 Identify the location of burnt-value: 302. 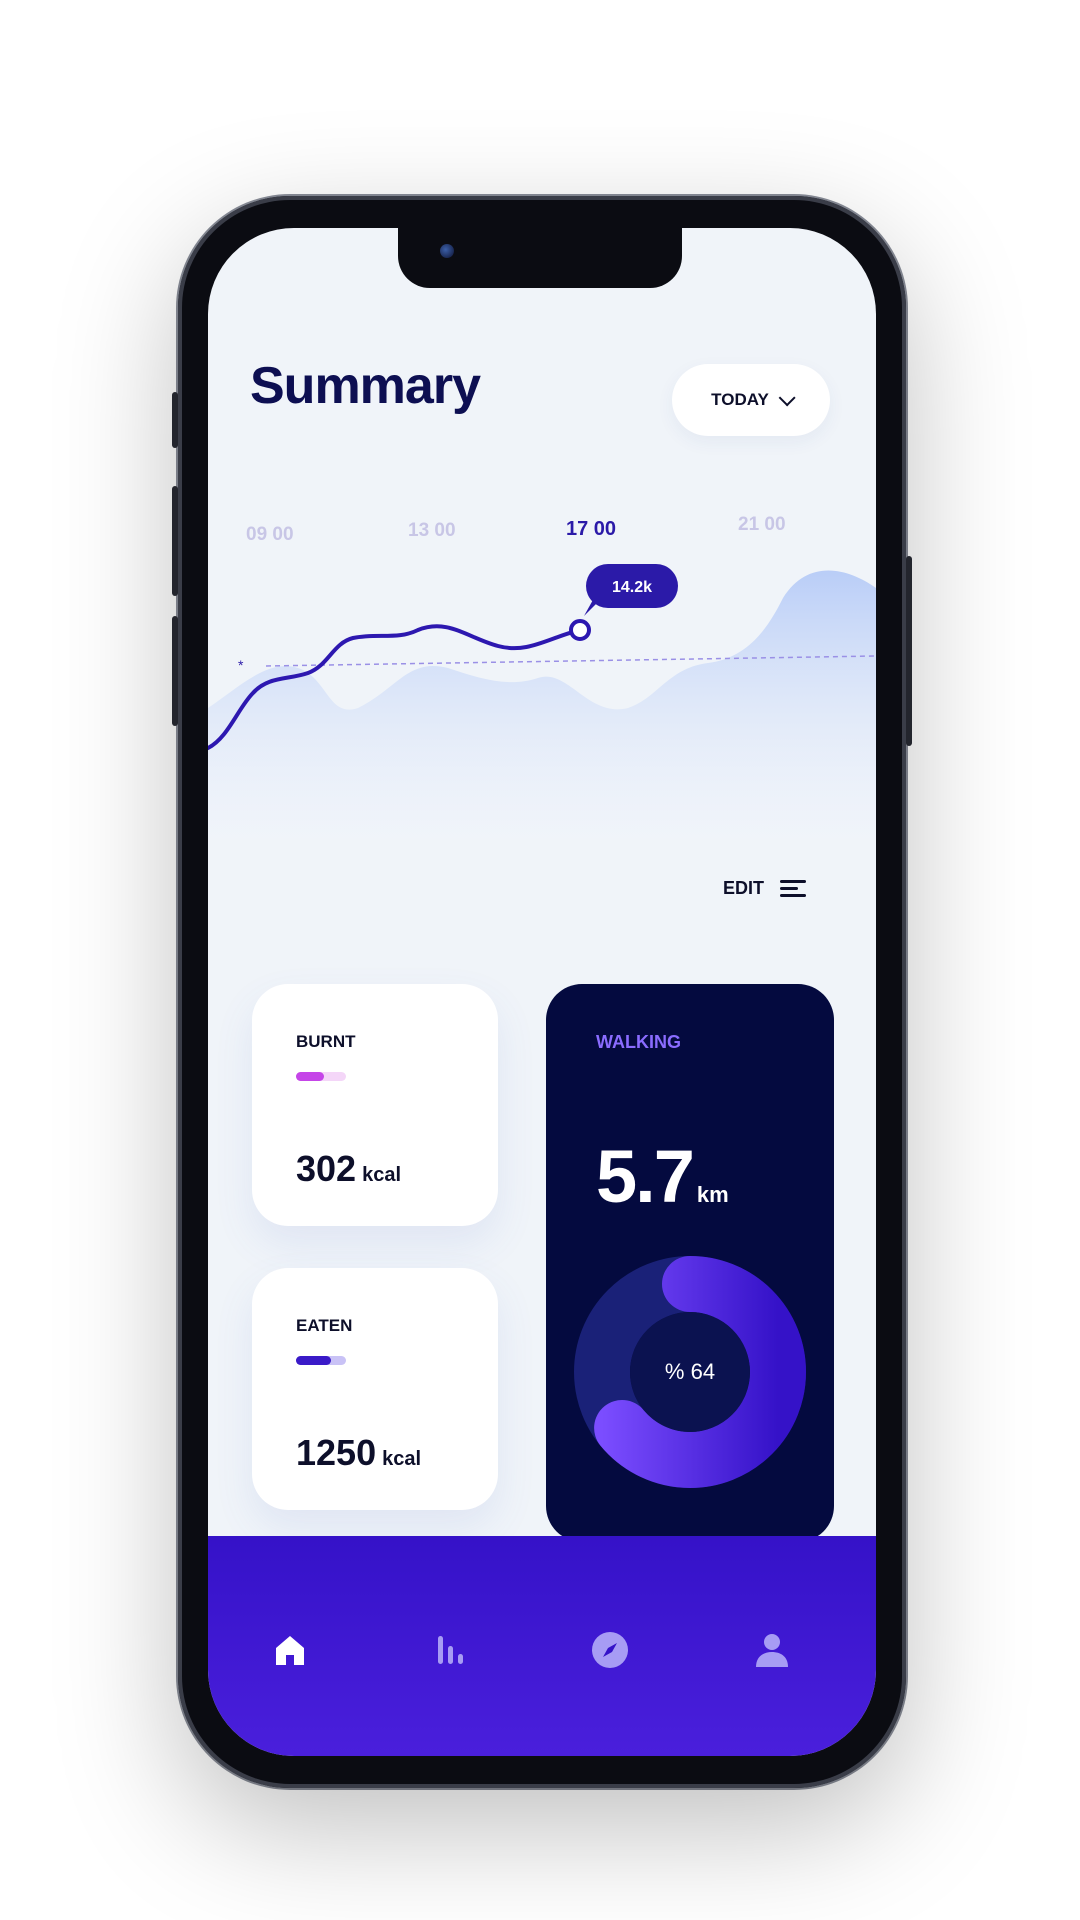
(326, 1168).